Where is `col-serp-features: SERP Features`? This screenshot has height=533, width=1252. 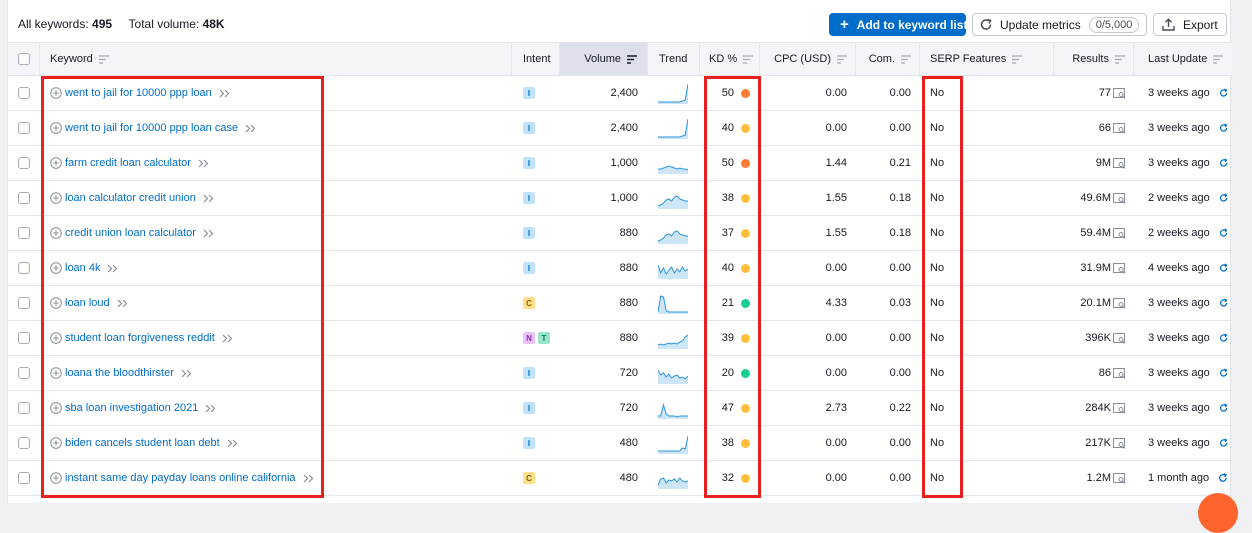
col-serp-features: SERP Features is located at coordinates (987, 59).